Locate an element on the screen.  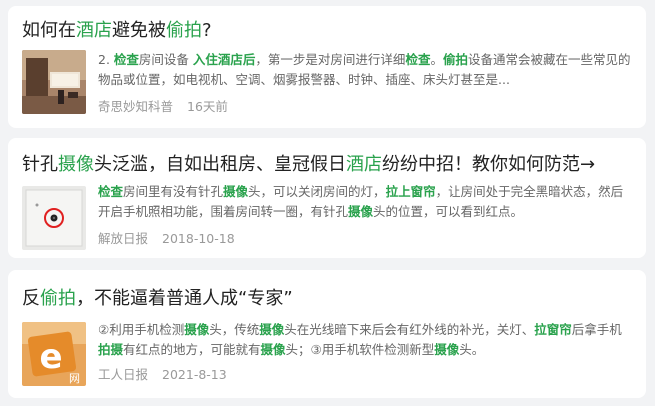
text-segment: 头，可以关闭房间的灯， is located at coordinates (317, 191).